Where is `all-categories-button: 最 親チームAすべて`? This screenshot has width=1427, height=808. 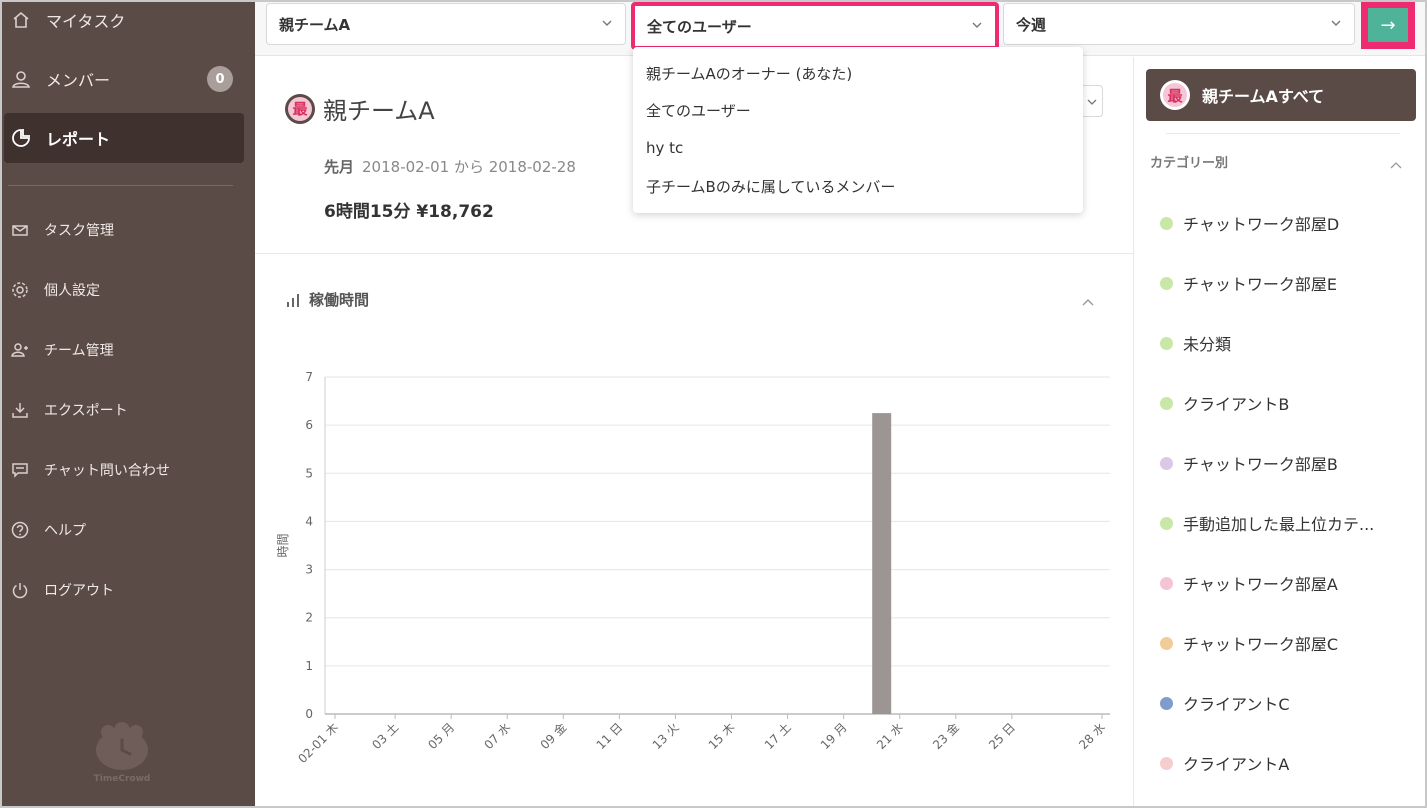 all-categories-button: 最 親チームAすべて is located at coordinates (1281, 95).